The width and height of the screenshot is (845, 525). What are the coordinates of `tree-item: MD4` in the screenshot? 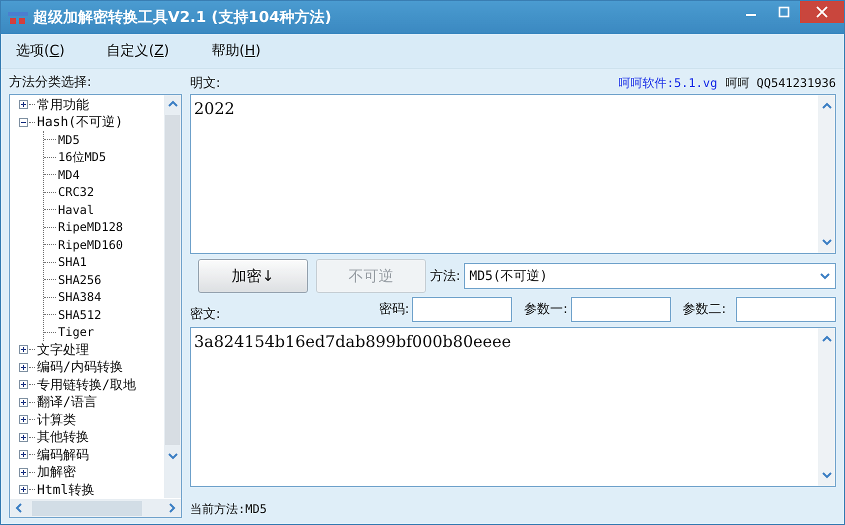 It's located at (69, 175).